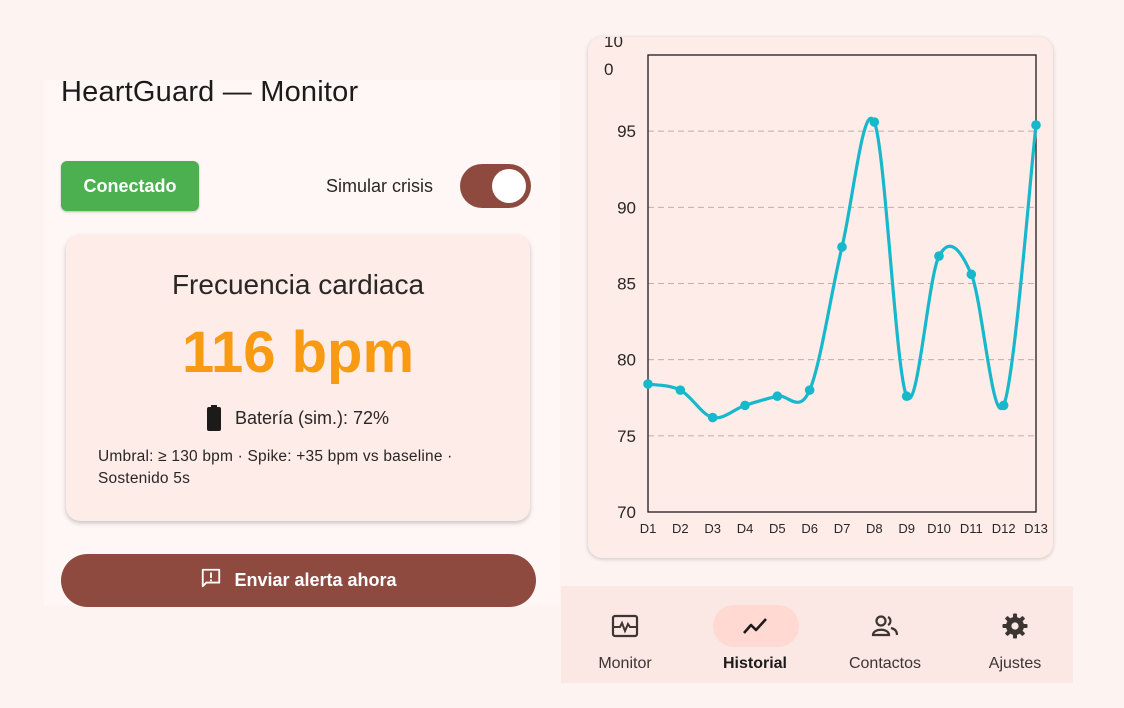 The height and width of the screenshot is (708, 1124). Describe the element at coordinates (874, 528) in the screenshot. I see `x-tick-label: D8` at that location.